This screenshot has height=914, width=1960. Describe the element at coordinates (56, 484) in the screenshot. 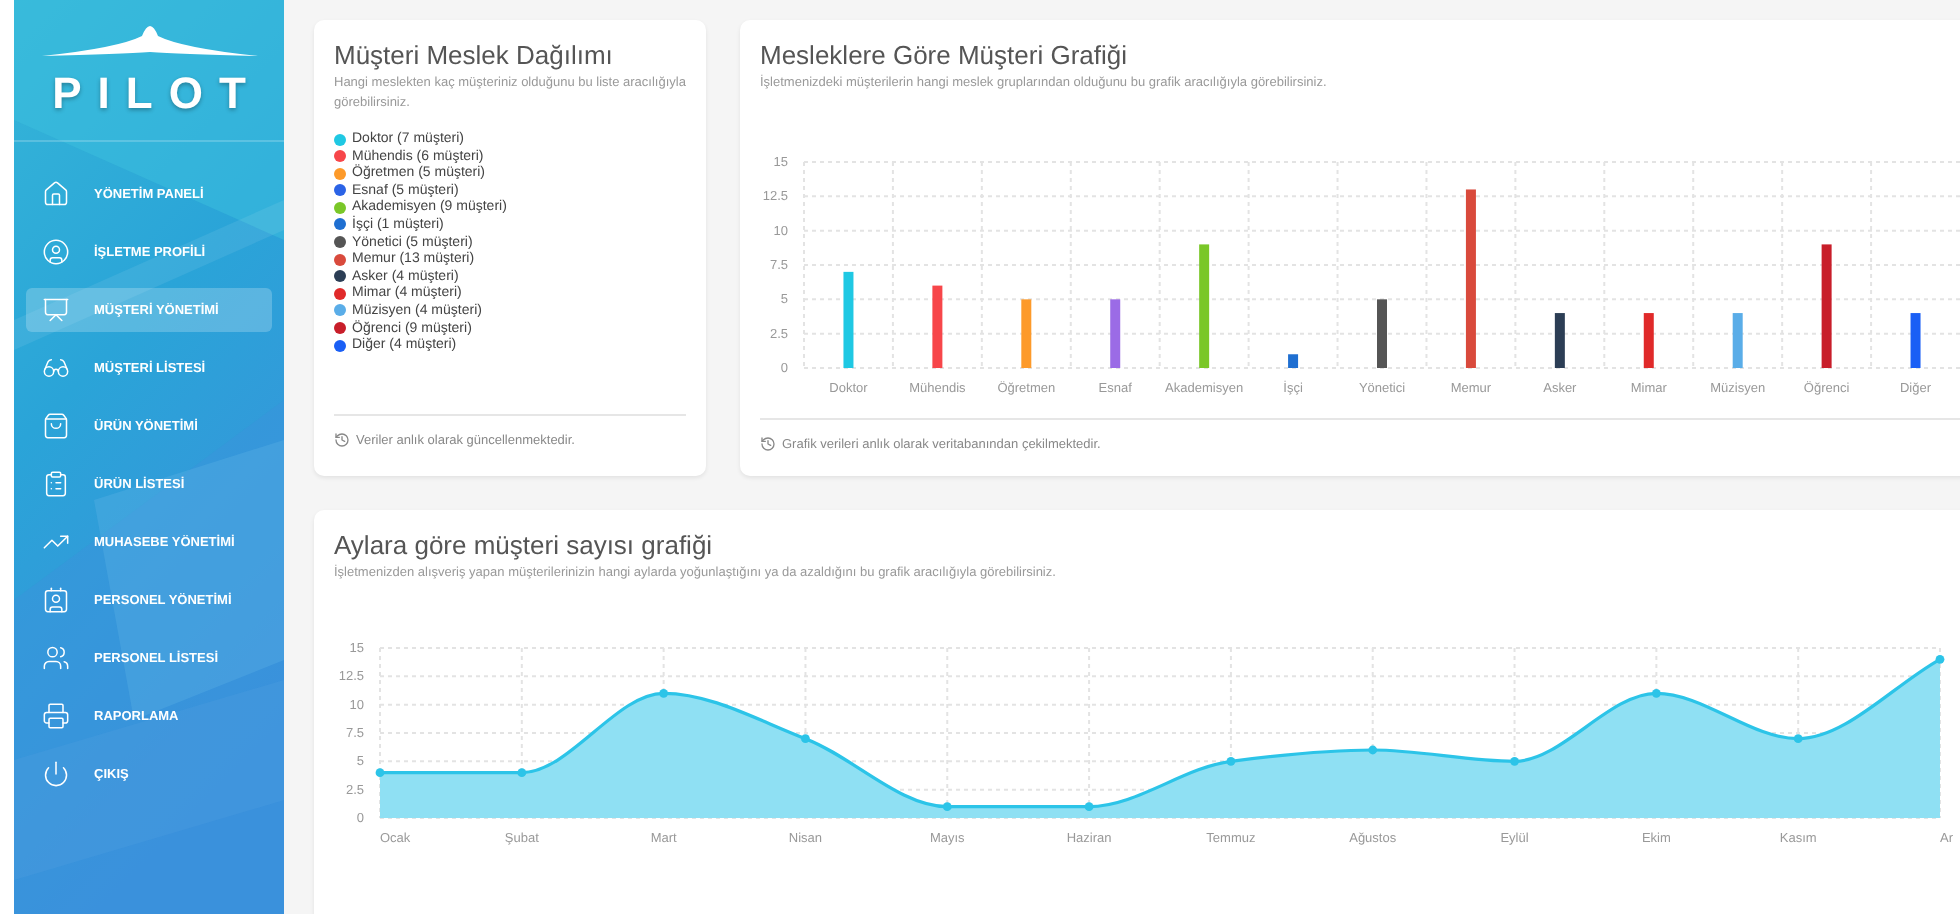

I see `clipboard-icon` at that location.